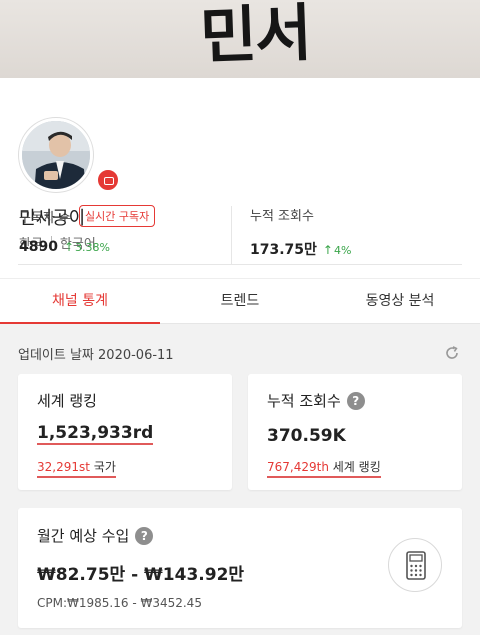 This screenshot has height=635, width=480. I want to click on views-world-ranking-value: 767,429th, so click(298, 467).